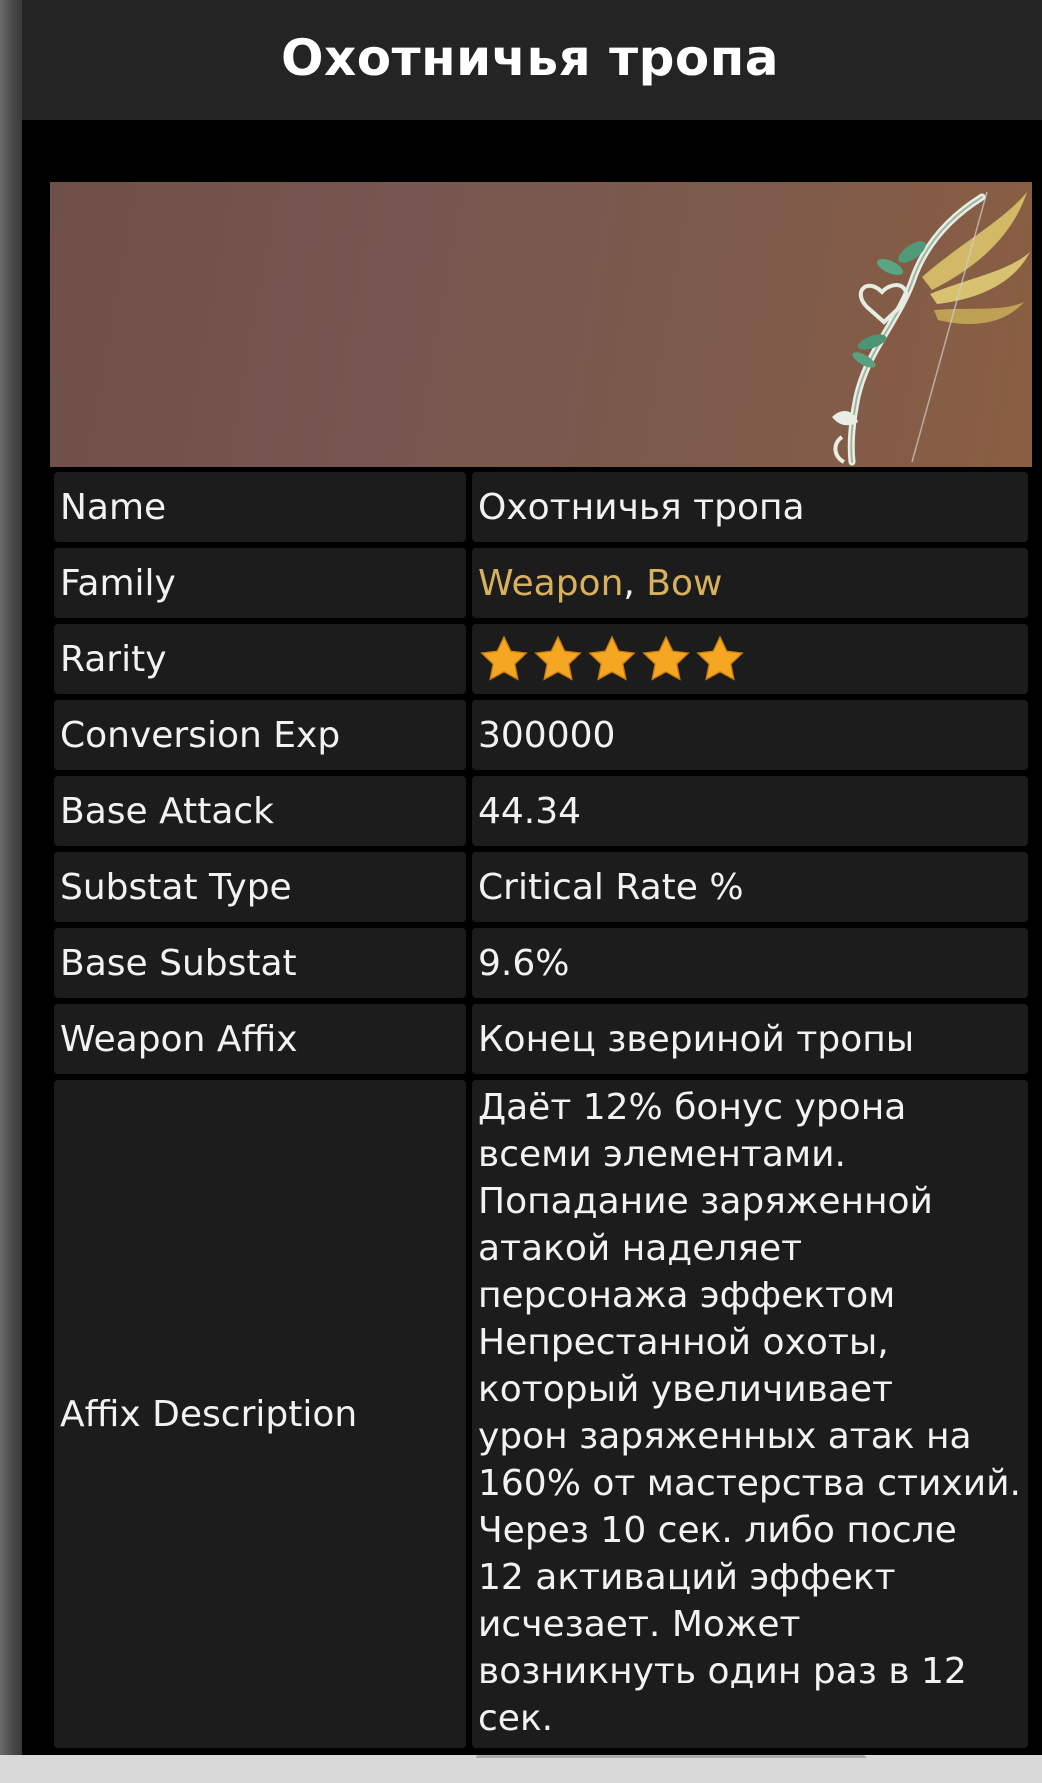 The image size is (1042, 1783). Describe the element at coordinates (662, 1154) in the screenshot. I see `affix-description-line: всеми элементами.` at that location.